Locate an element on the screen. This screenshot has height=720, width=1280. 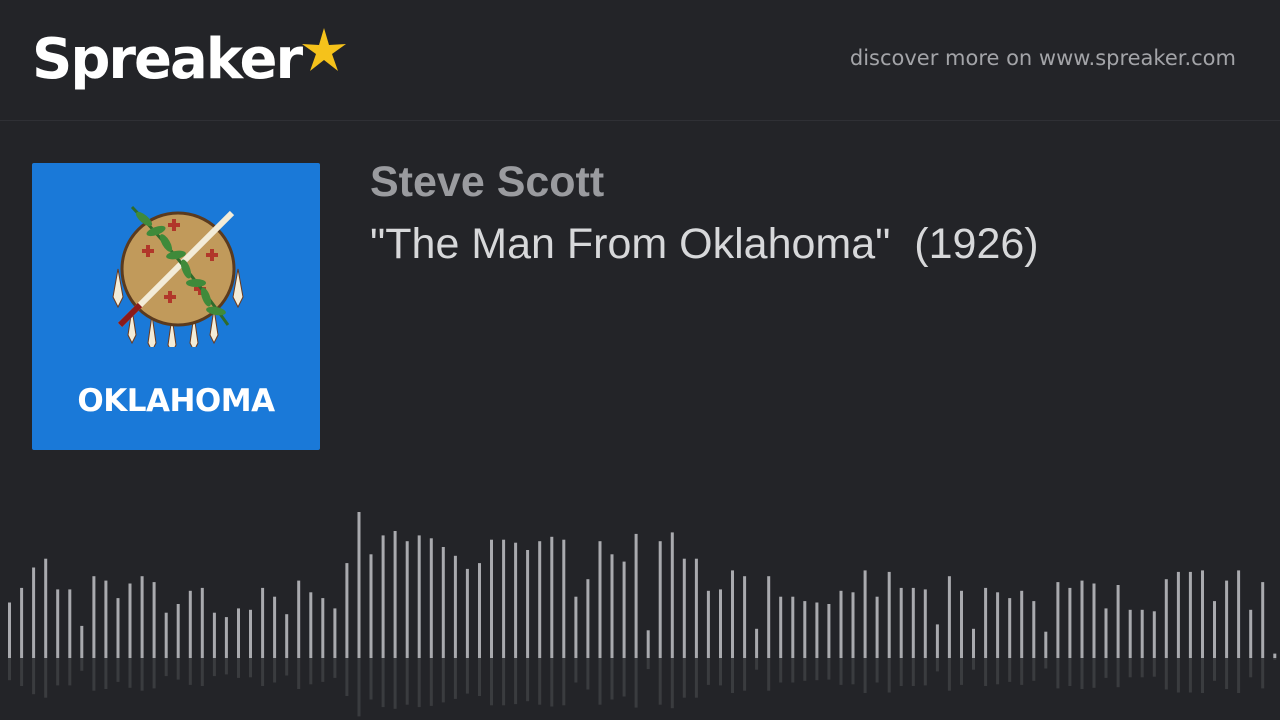
spreaker-logo: Spreaker is located at coordinates (189, 60).